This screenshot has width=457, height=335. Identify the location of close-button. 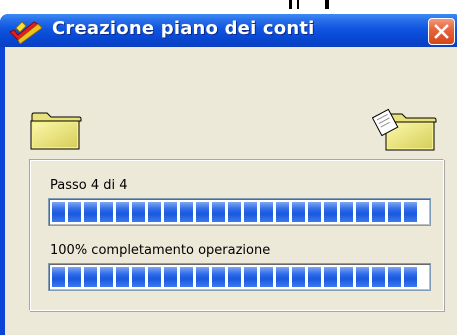
(441, 31).